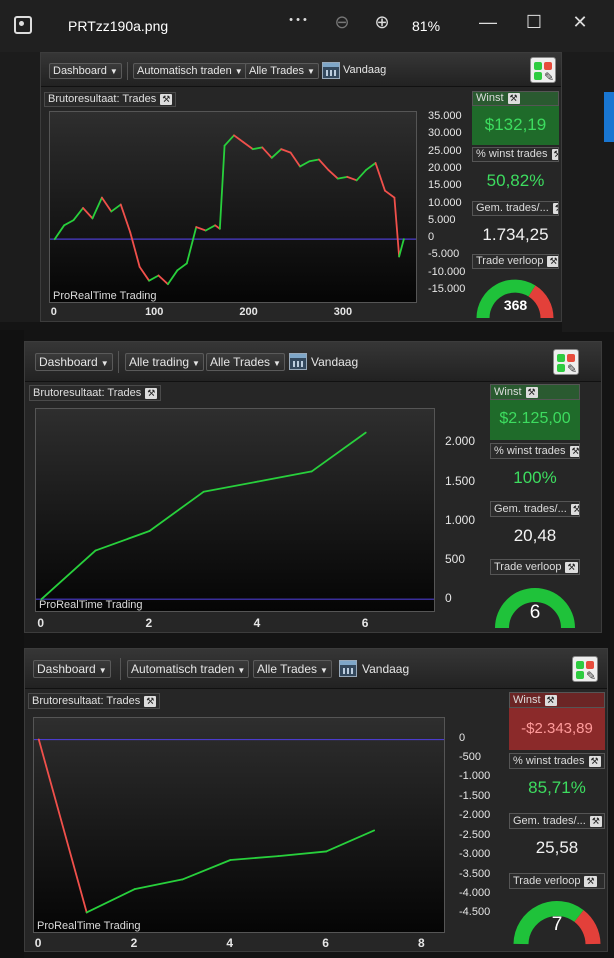  Describe the element at coordinates (235, 623) in the screenshot. I see `x-axis: 0 2 4 6` at that location.